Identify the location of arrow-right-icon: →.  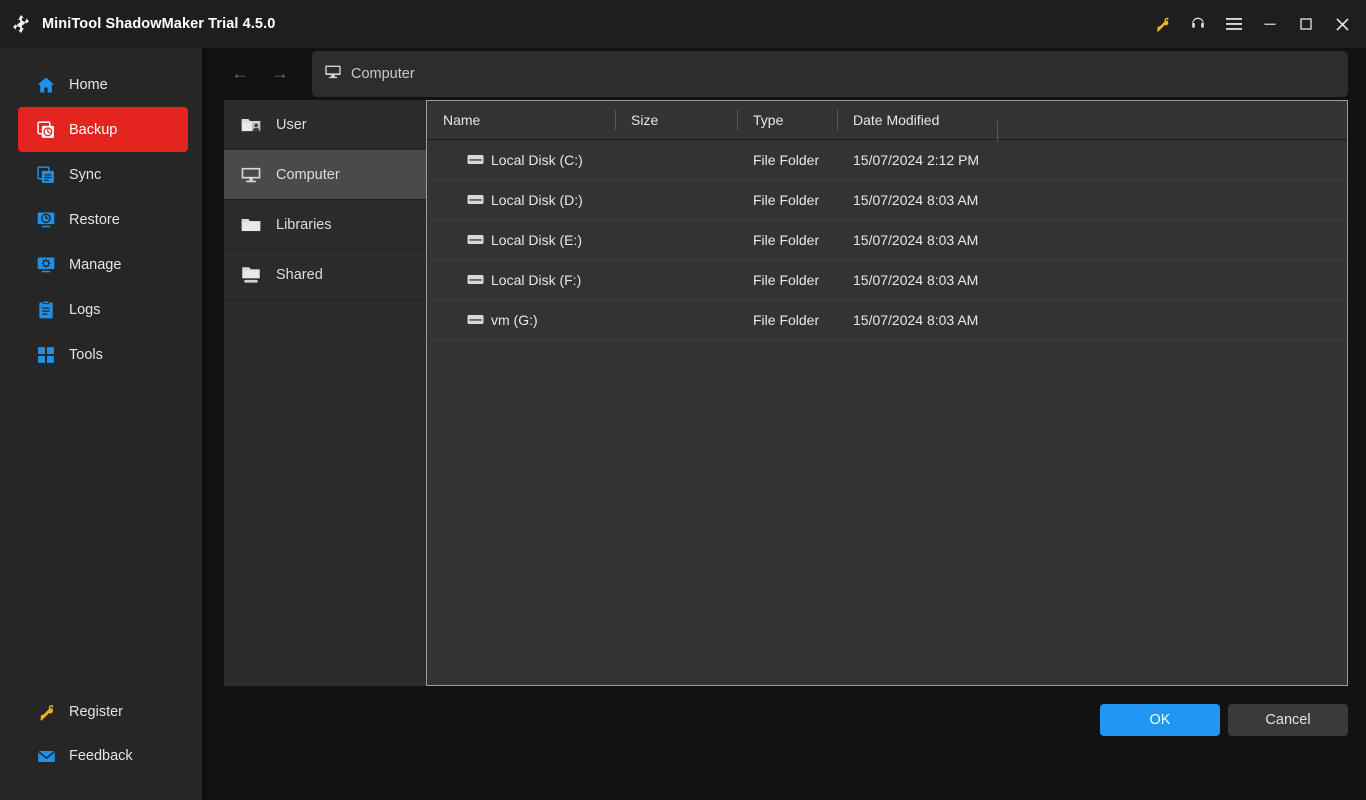
(280, 74).